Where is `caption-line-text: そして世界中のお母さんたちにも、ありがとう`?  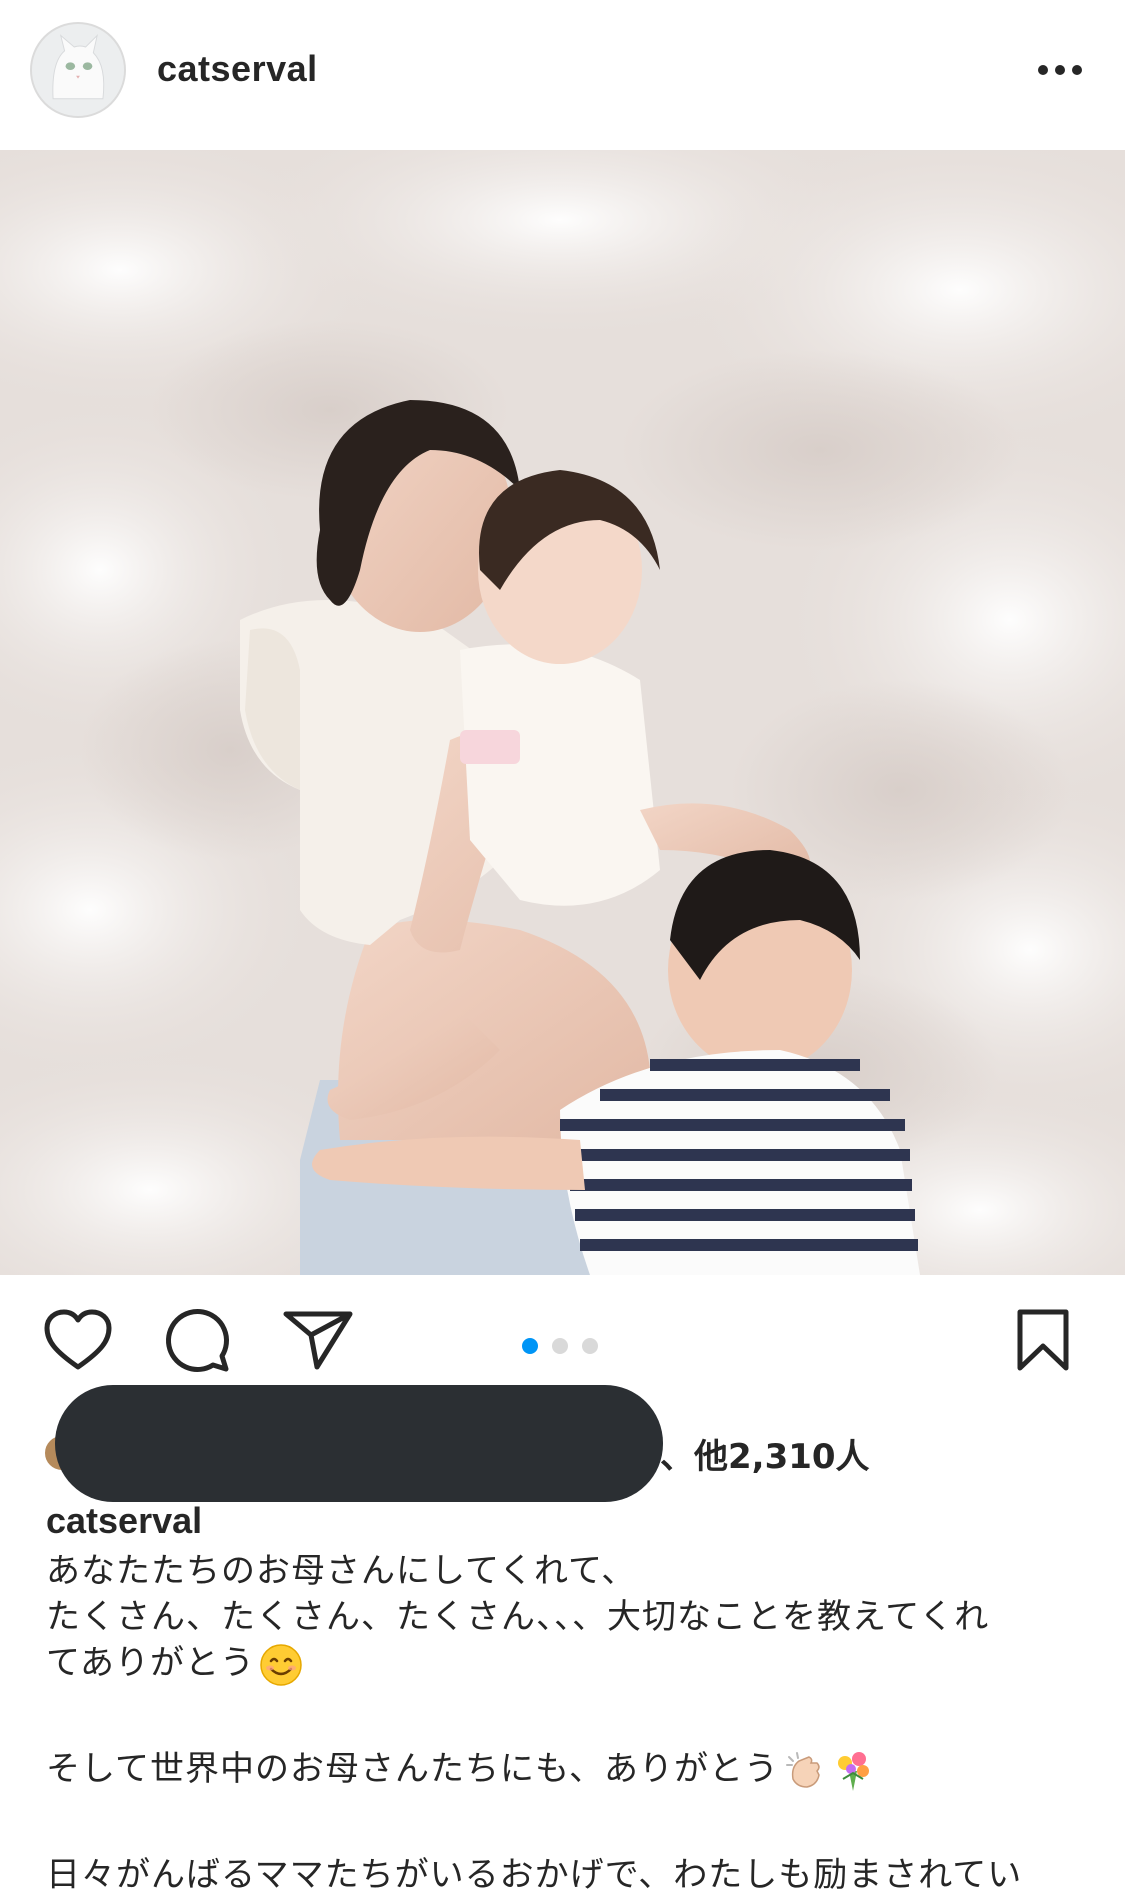
caption-line-text: そして世界中のお母さんたちにも、ありがとう is located at coordinates (412, 1769).